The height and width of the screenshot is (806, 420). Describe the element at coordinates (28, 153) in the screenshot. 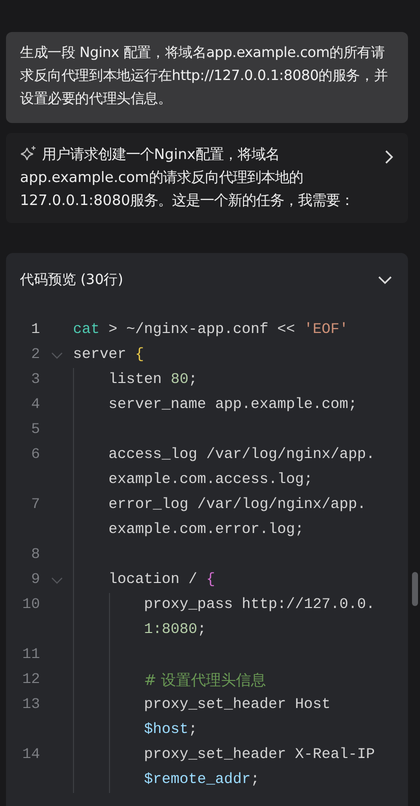

I see `sparkle-icon` at that location.